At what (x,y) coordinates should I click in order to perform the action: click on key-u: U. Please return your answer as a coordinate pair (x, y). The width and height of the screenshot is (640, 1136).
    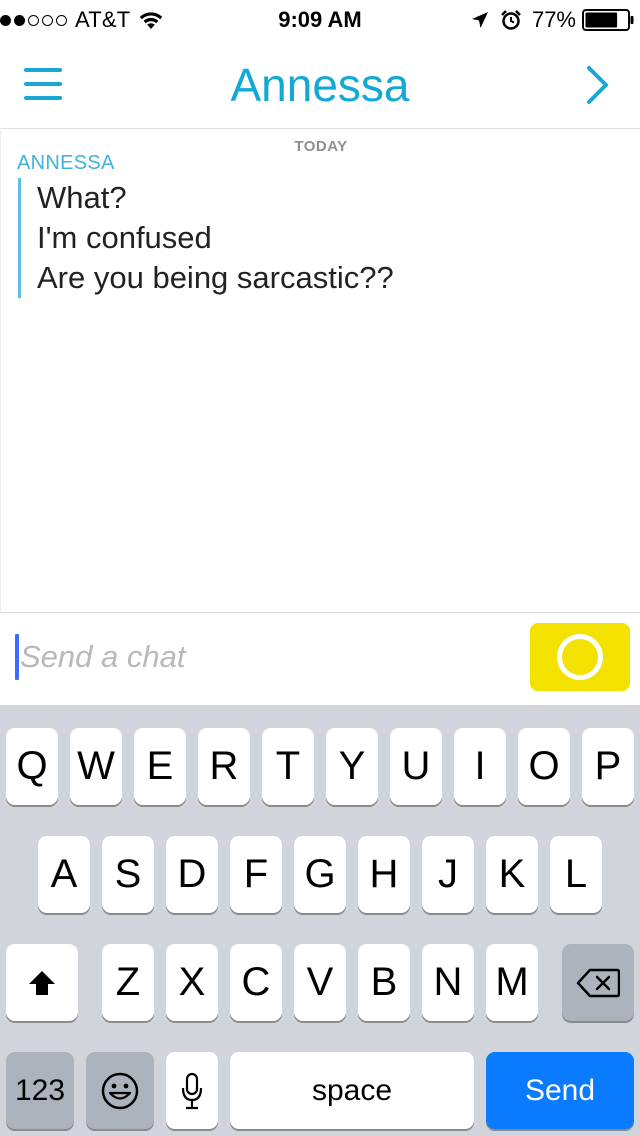
    Looking at the image, I should click on (416, 766).